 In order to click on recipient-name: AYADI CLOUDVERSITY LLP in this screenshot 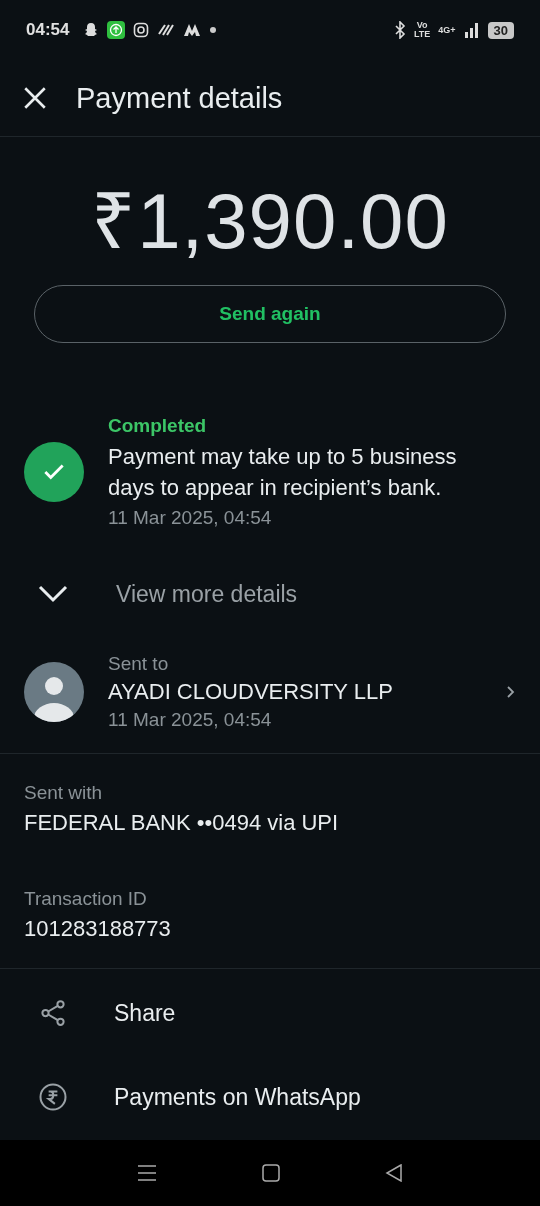, I will do `click(295, 692)`.